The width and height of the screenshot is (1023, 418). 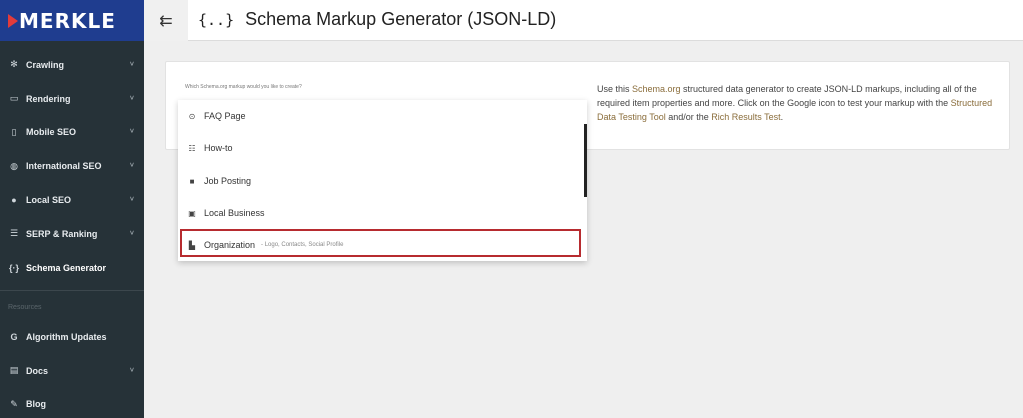 What do you see at coordinates (64, 166) in the screenshot?
I see `sidebar-item-label: International SEO` at bounding box center [64, 166].